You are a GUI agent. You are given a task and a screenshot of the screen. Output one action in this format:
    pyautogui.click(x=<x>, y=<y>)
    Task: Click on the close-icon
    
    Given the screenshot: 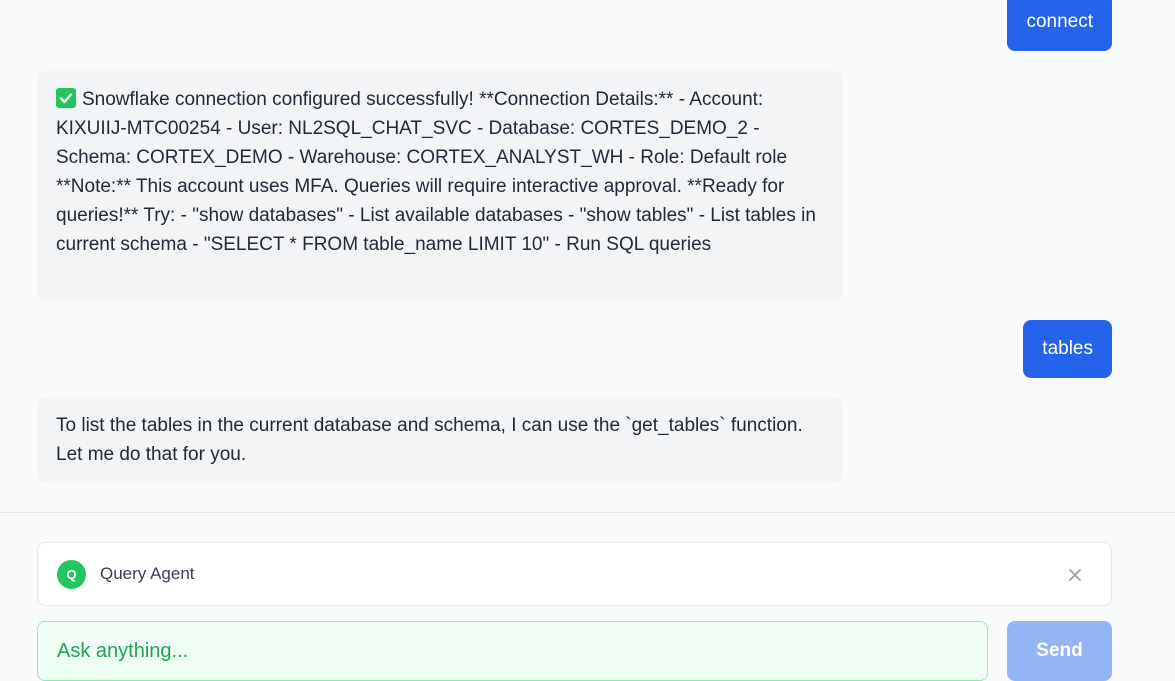 What is the action you would take?
    pyautogui.click(x=1075, y=575)
    